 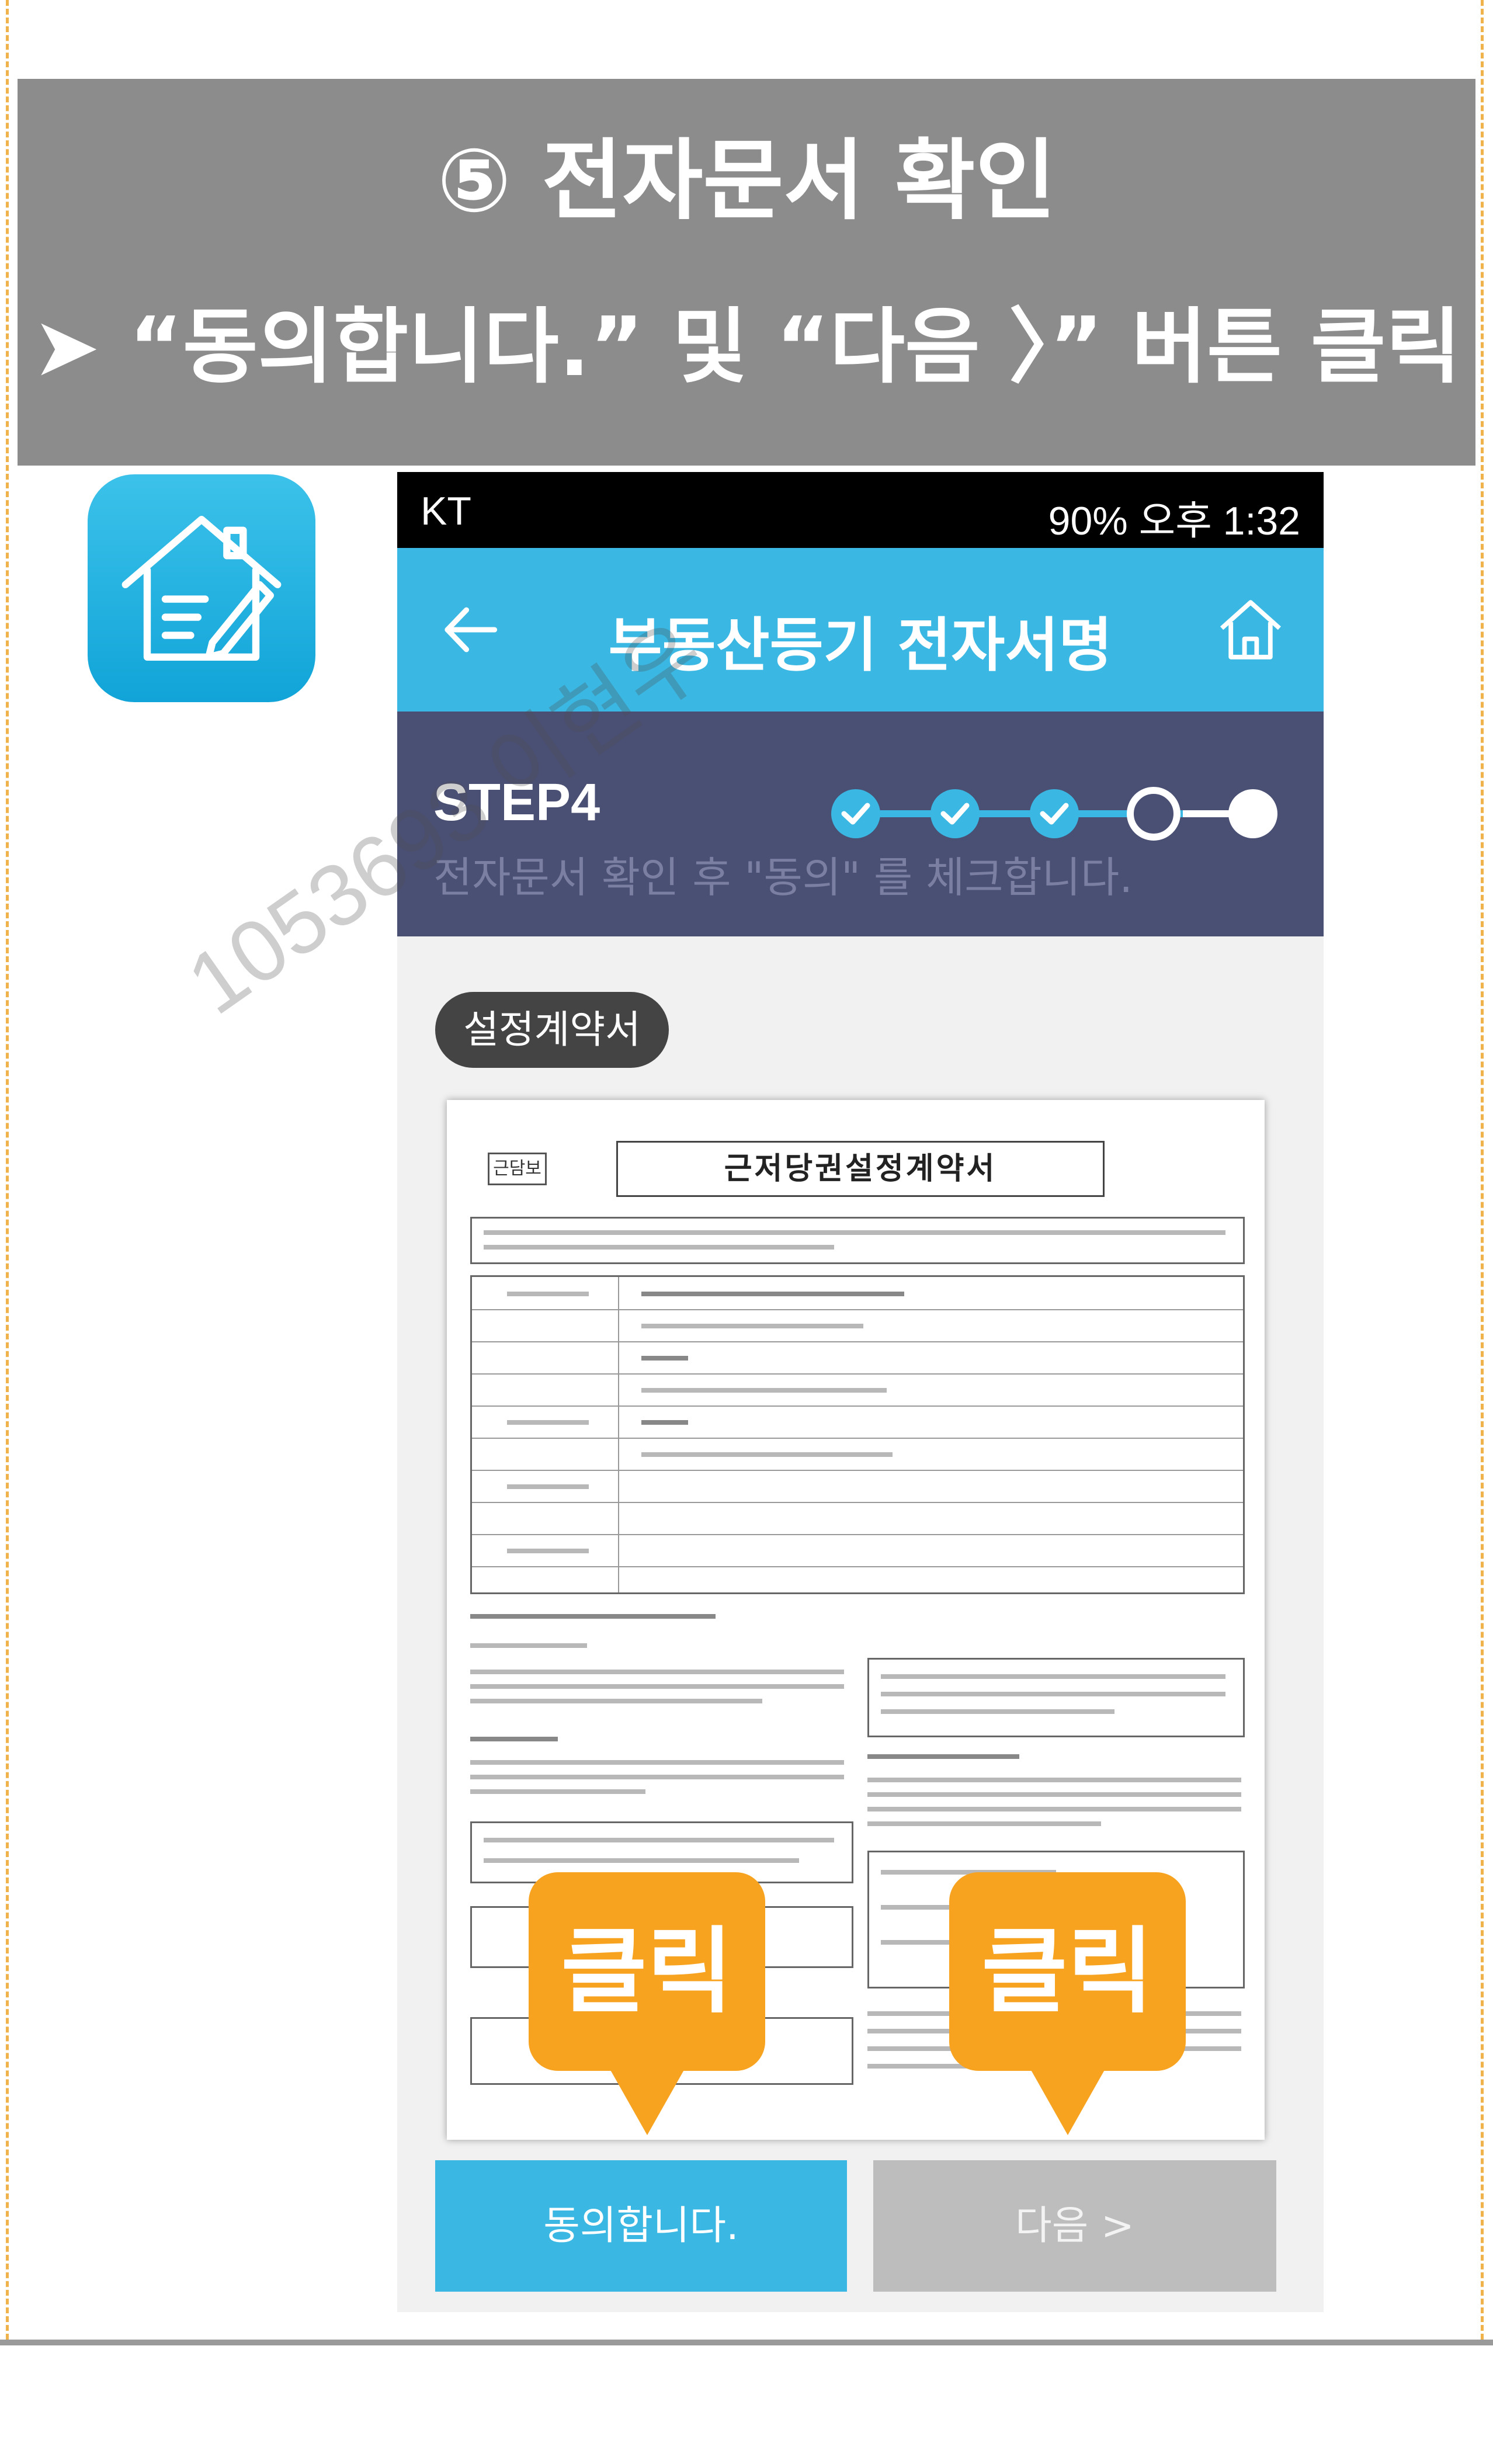 I want to click on carrier-label: KT, so click(x=446, y=511).